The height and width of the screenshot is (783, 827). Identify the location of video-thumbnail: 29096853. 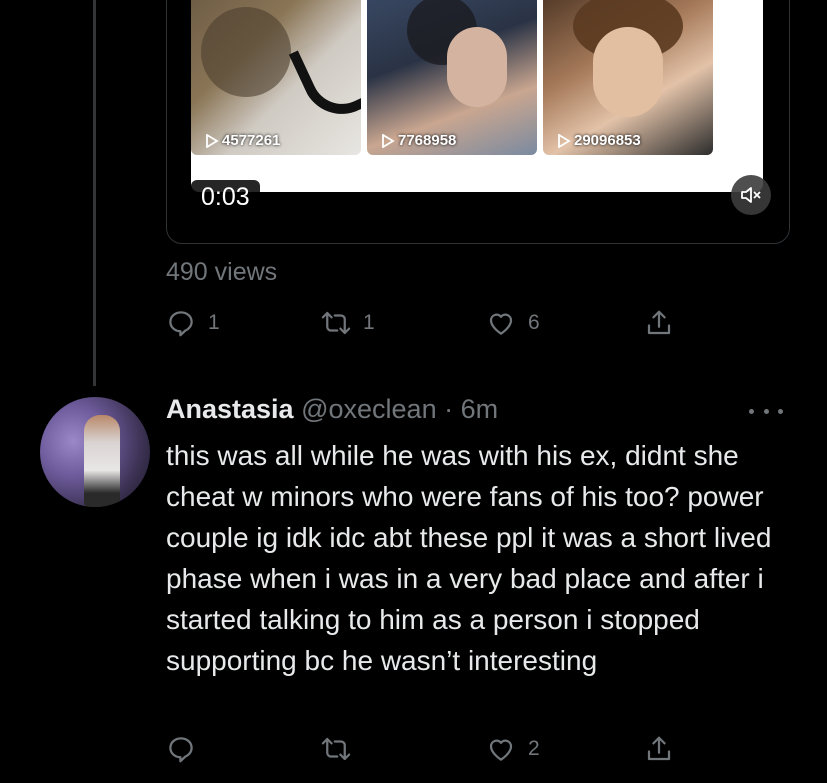
(628, 77).